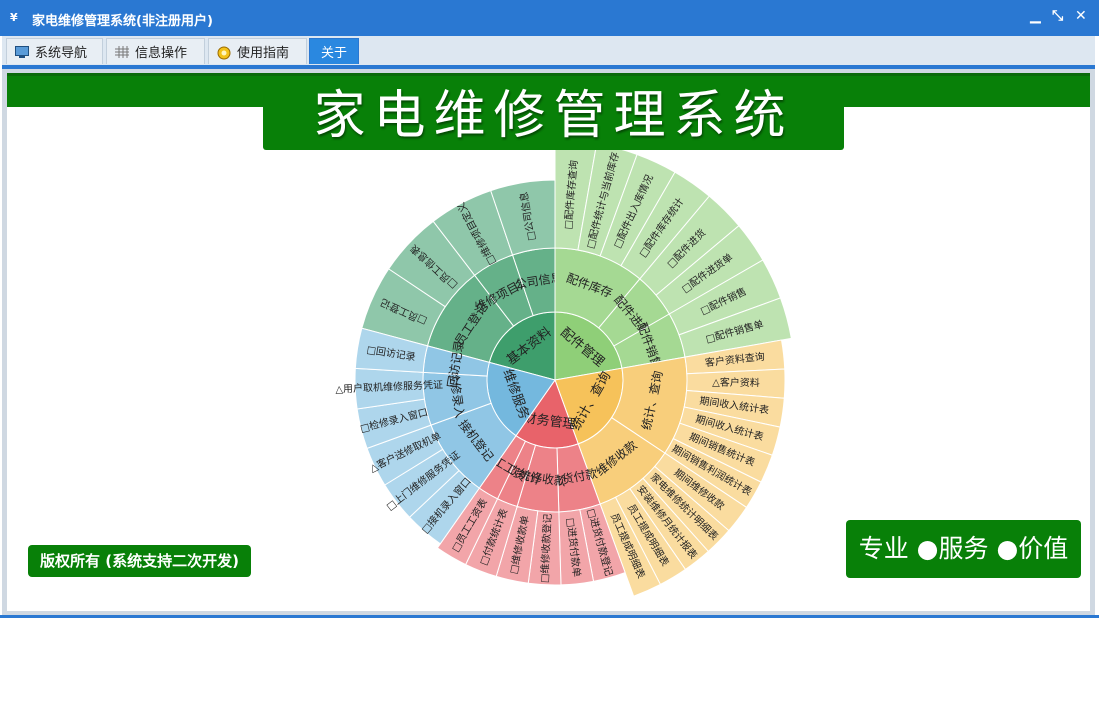 This screenshot has width=1099, height=723. I want to click on tab-about: 关于, so click(334, 51).